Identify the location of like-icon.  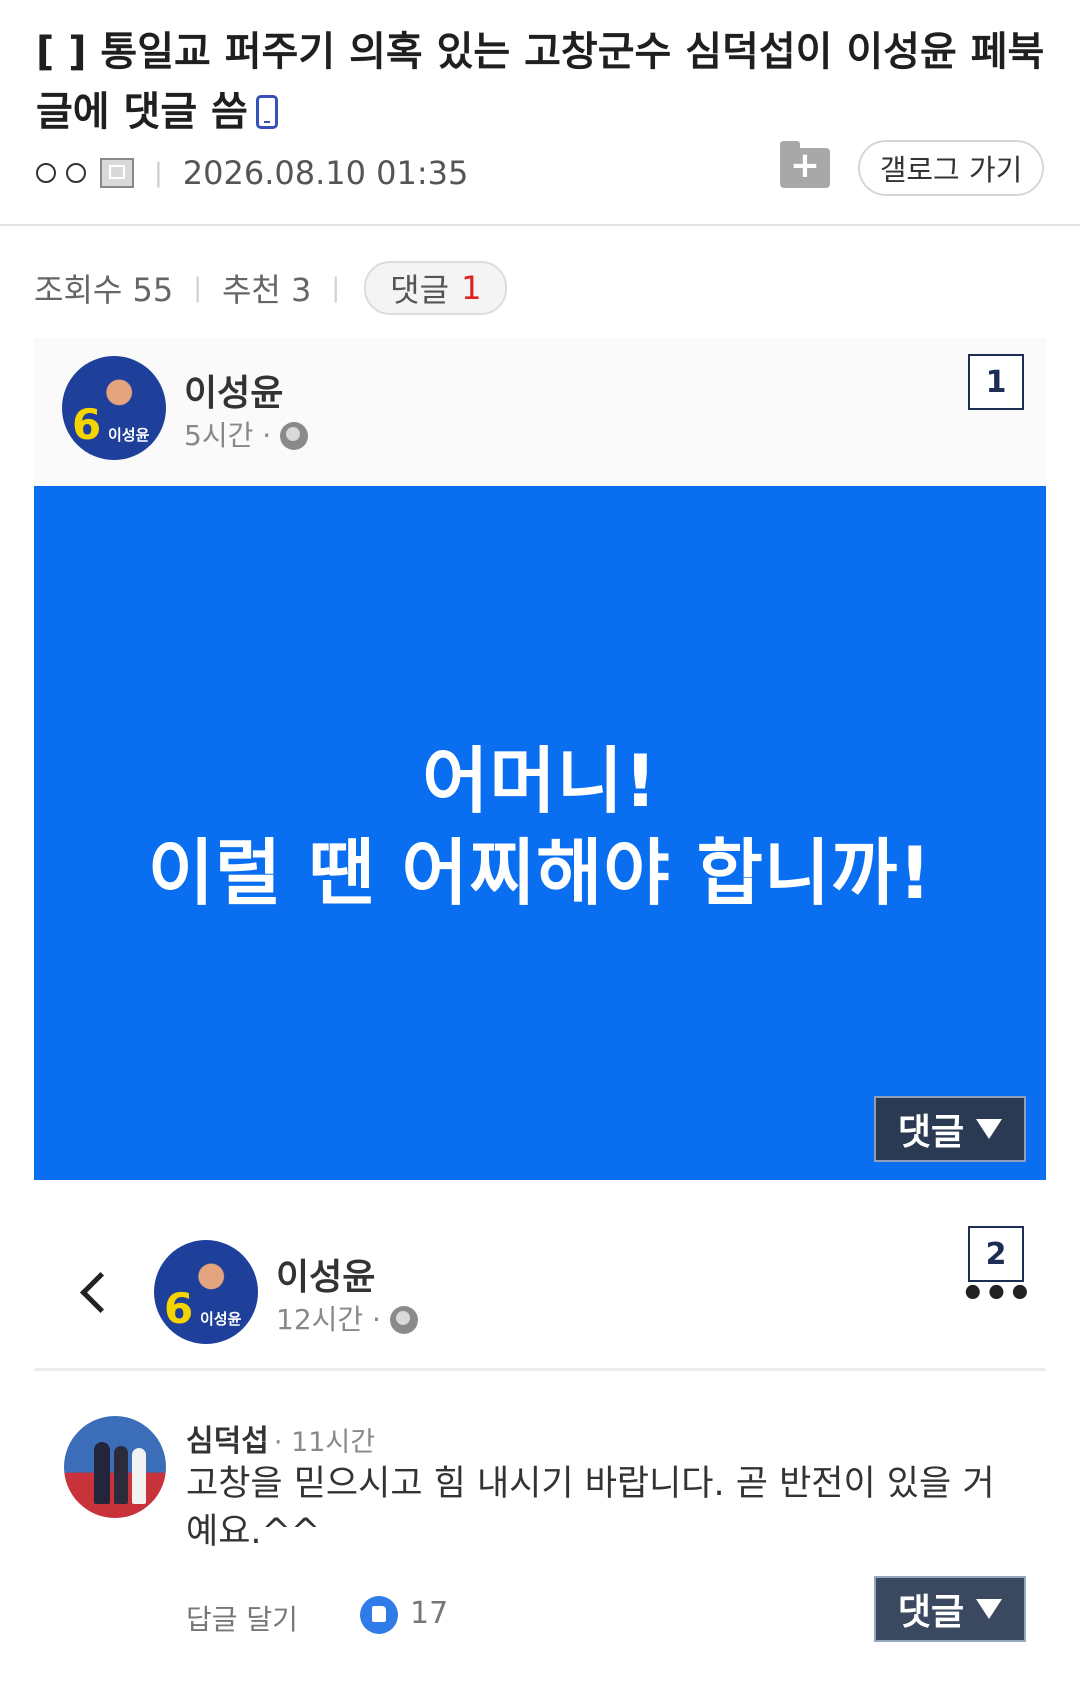
(379, 1615).